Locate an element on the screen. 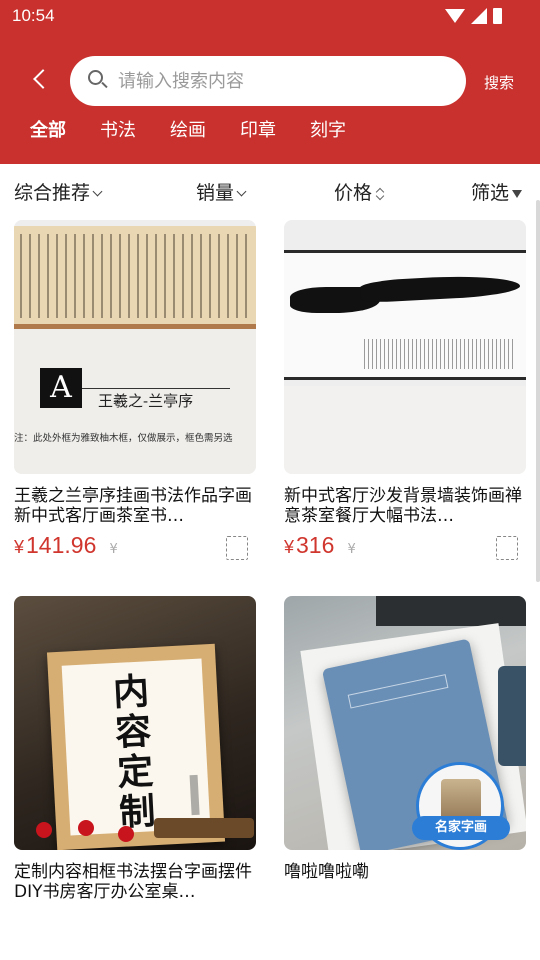  status-bar: 10:54 is located at coordinates (270, 17).